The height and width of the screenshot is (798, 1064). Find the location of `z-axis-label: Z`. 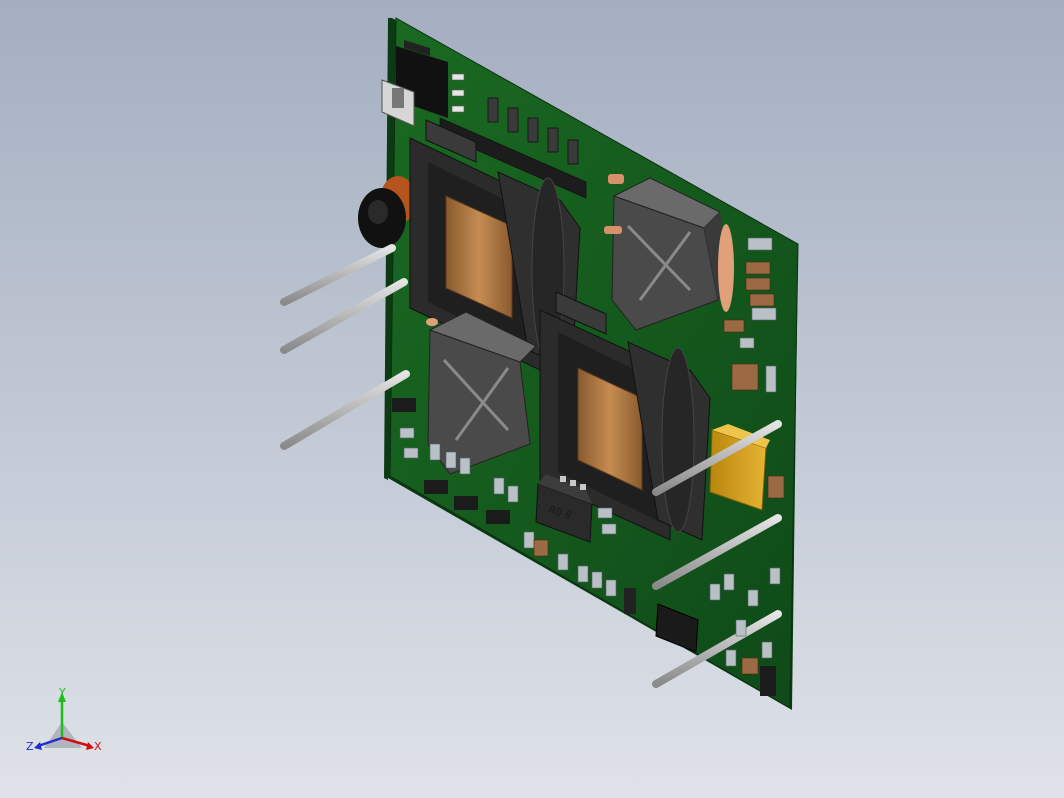

z-axis-label: Z is located at coordinates (30, 746).